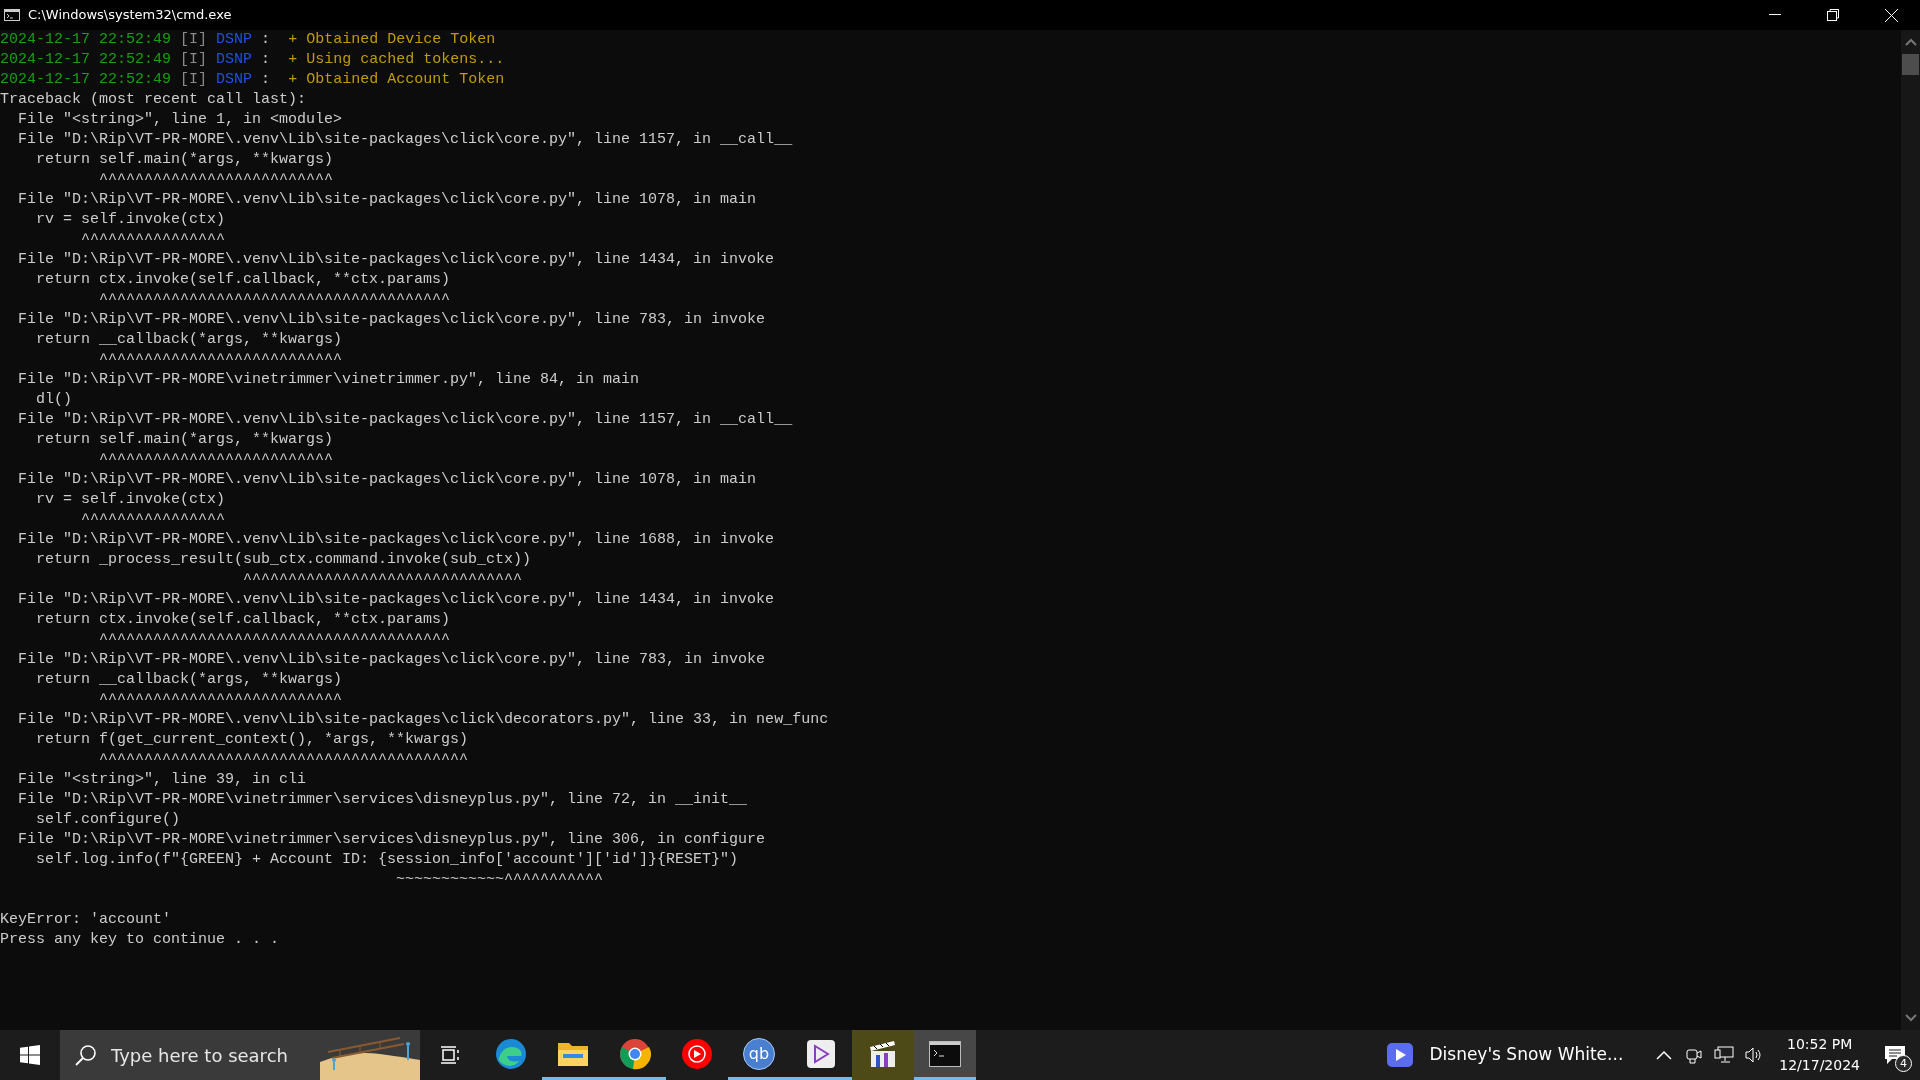  What do you see at coordinates (1754, 1055) in the screenshot?
I see `volume-icon` at bounding box center [1754, 1055].